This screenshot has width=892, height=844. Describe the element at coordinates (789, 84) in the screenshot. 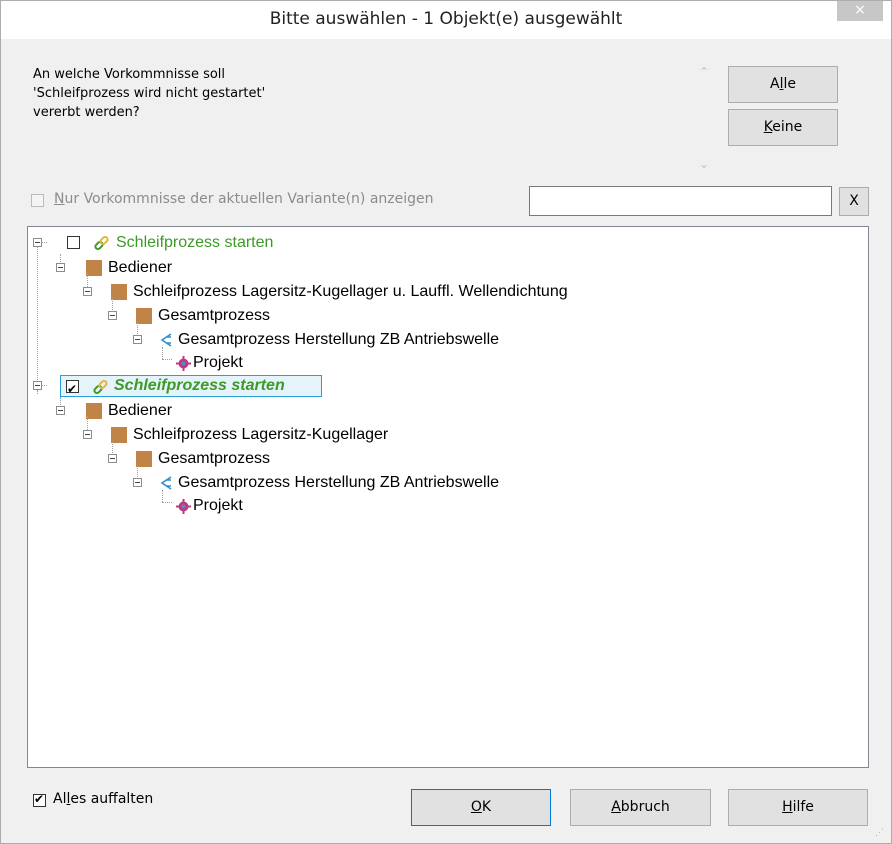

I see `alle-label-post: le` at that location.